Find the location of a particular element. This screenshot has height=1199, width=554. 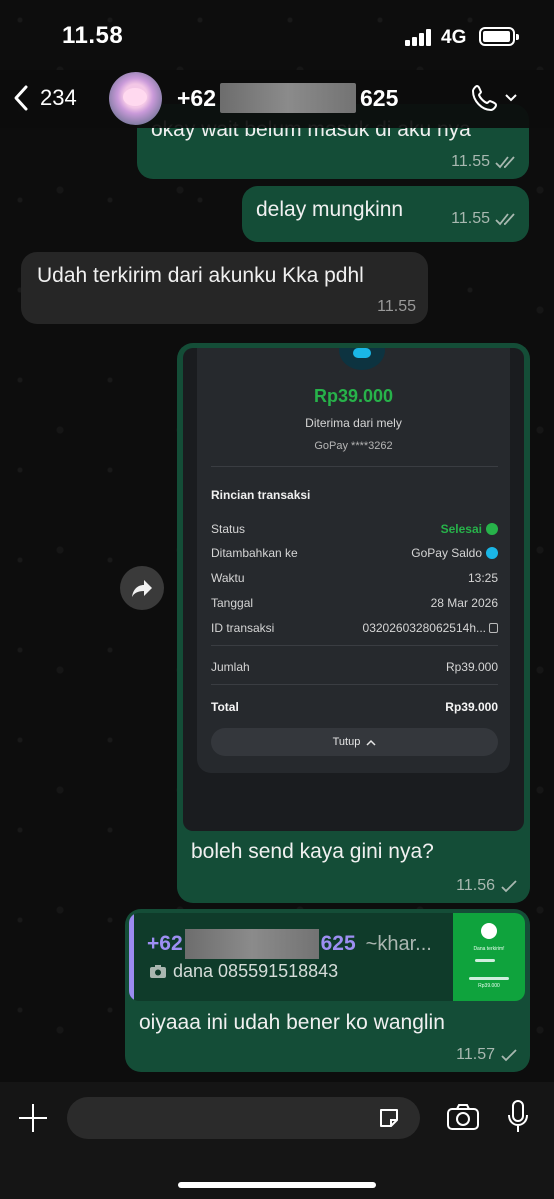

row-label: Total is located at coordinates (225, 707).